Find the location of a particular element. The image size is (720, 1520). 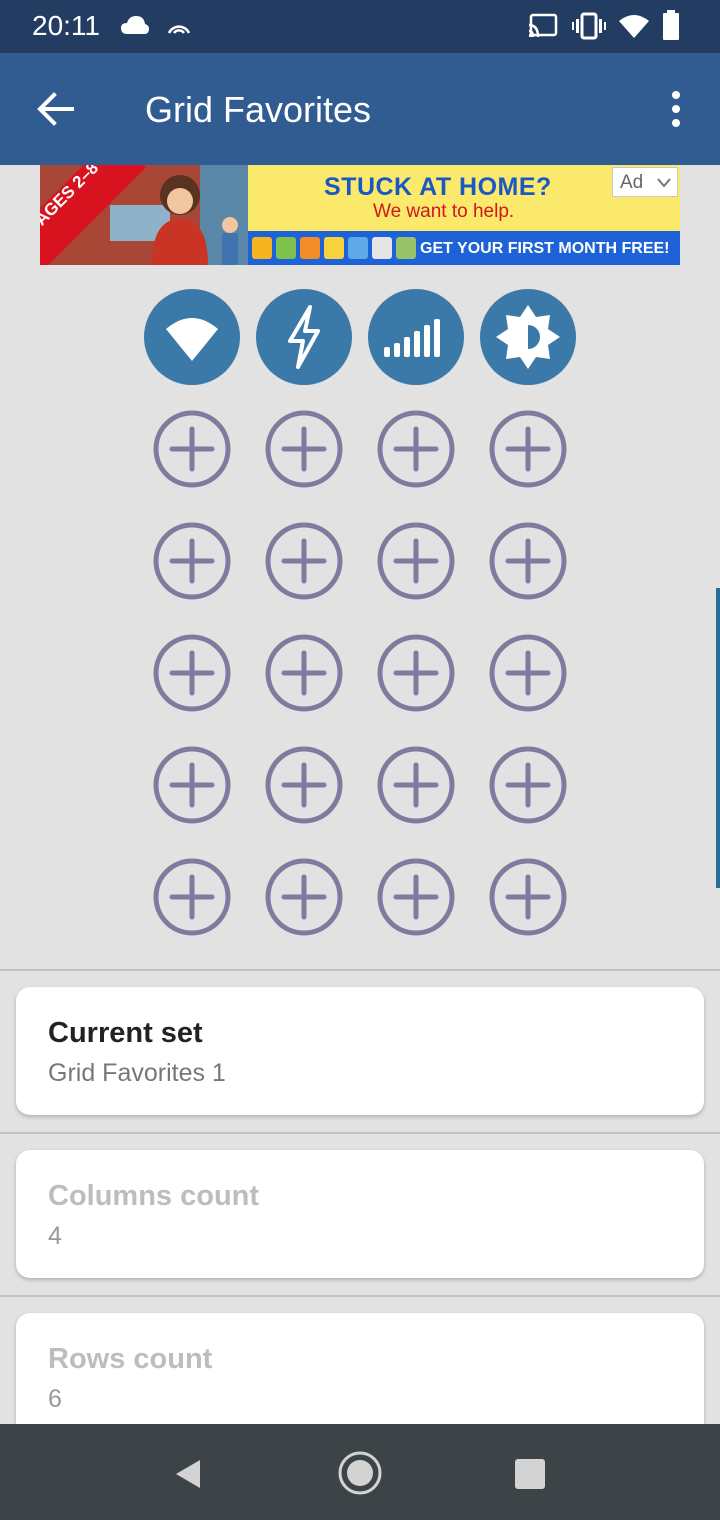

favorite-tile-signal is located at coordinates (416, 337).